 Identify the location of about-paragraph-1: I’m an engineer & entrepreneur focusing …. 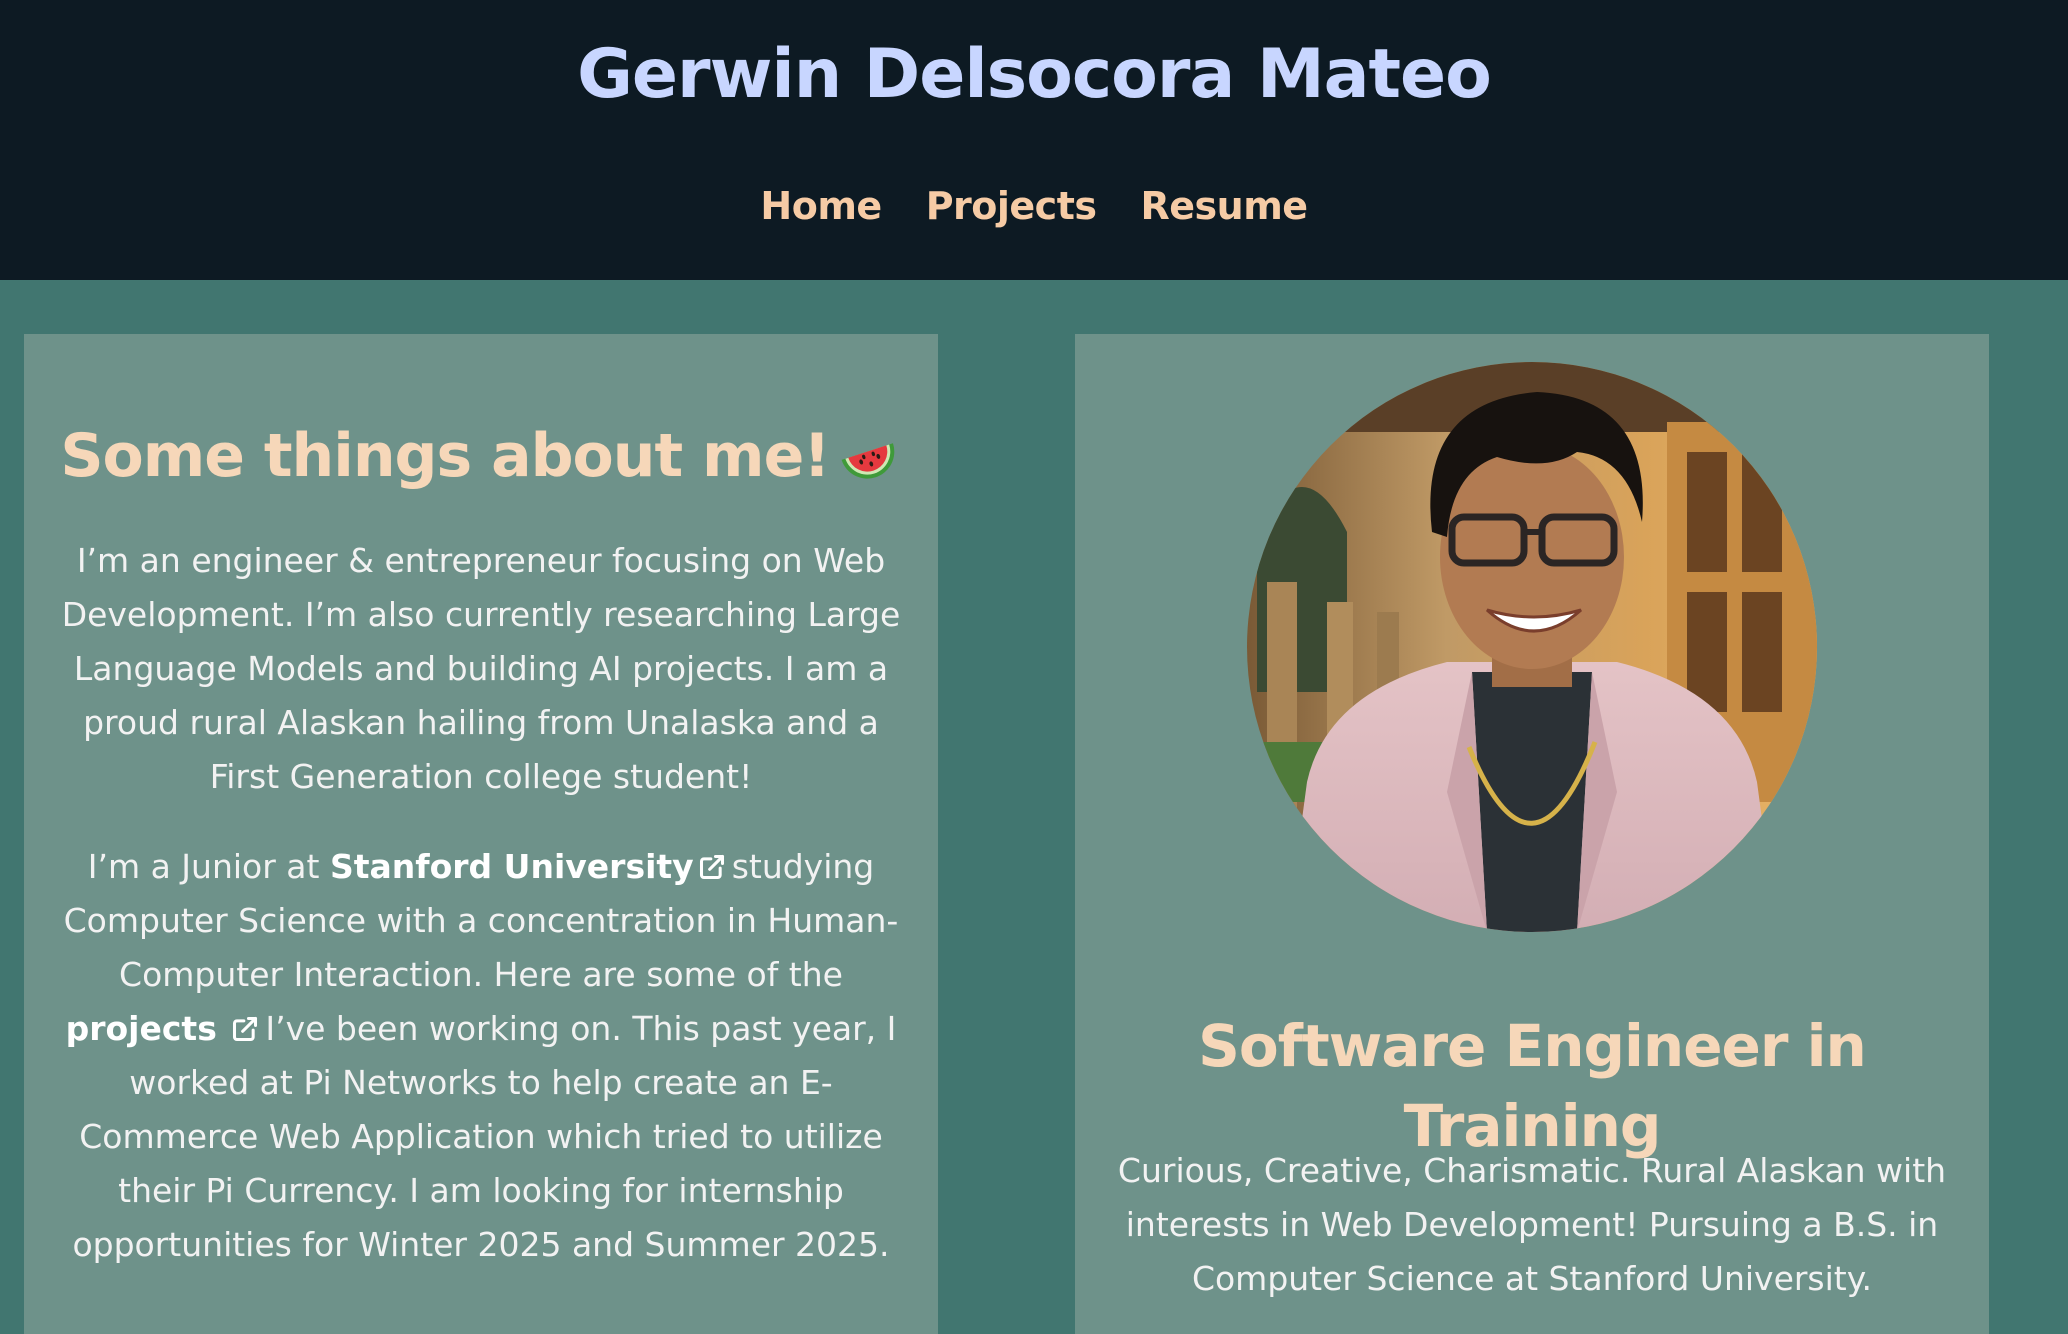
(481, 668).